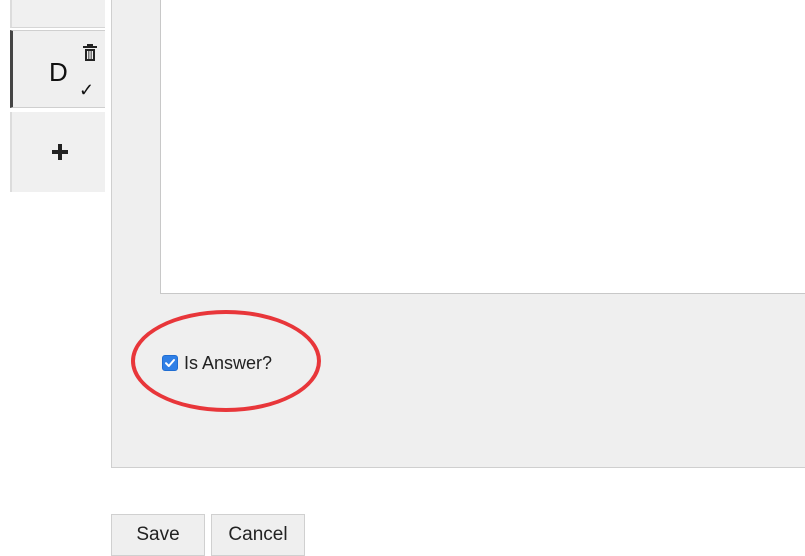 The image size is (805, 556). Describe the element at coordinates (158, 535) in the screenshot. I see `save-button: Save` at that location.